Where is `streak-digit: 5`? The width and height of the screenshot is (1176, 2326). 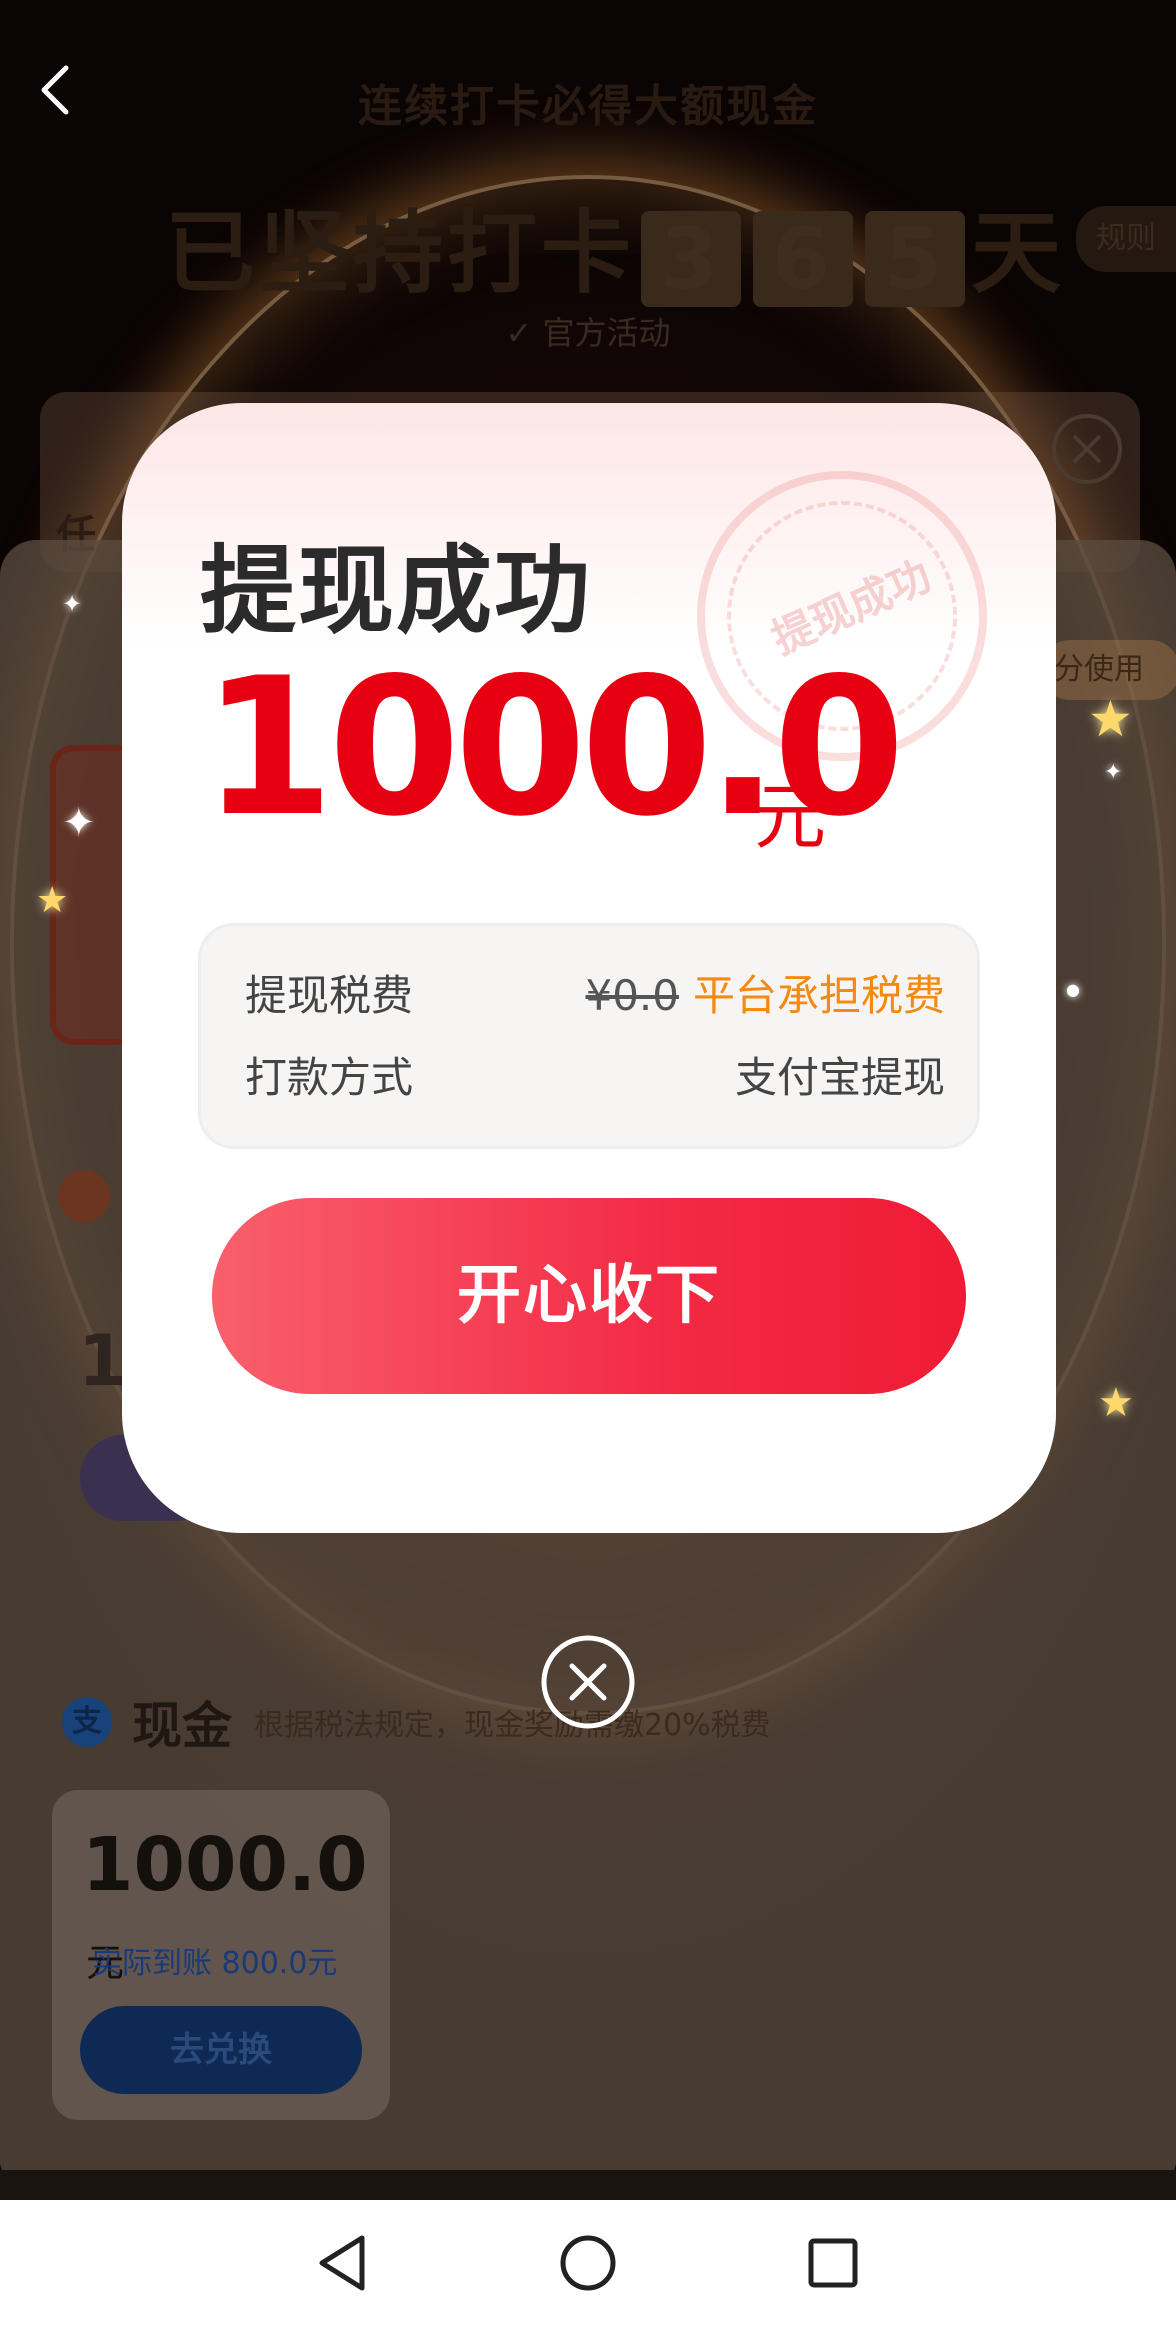
streak-digit: 5 is located at coordinates (915, 259).